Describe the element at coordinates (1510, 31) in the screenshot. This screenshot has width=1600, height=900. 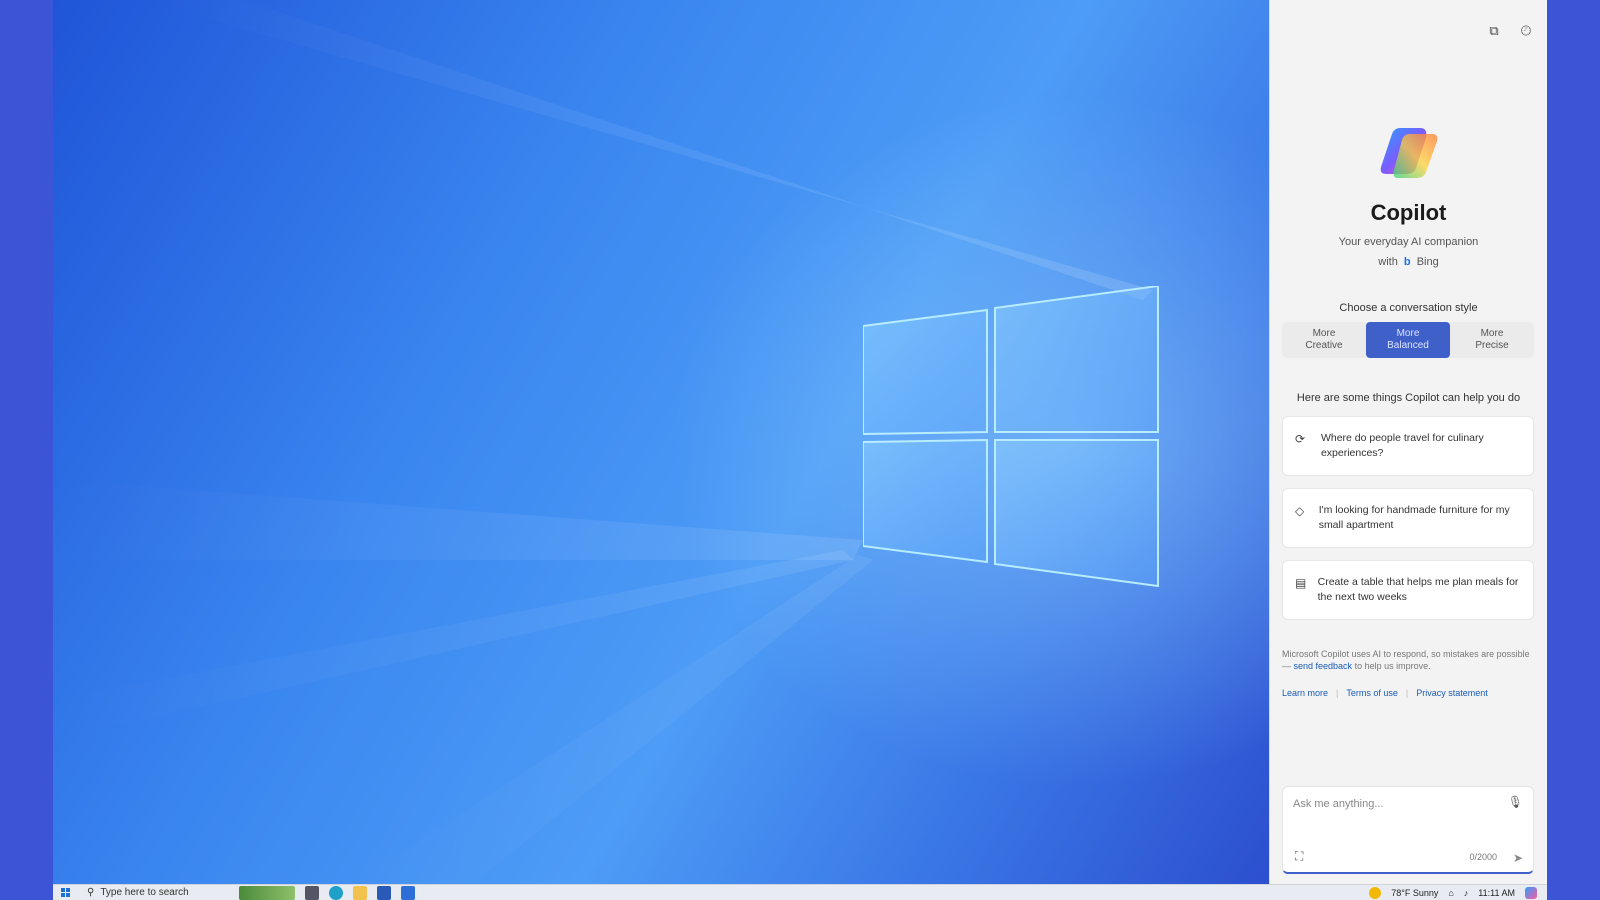
I see `panel-header-actions: ⧉ 🕘︎` at that location.